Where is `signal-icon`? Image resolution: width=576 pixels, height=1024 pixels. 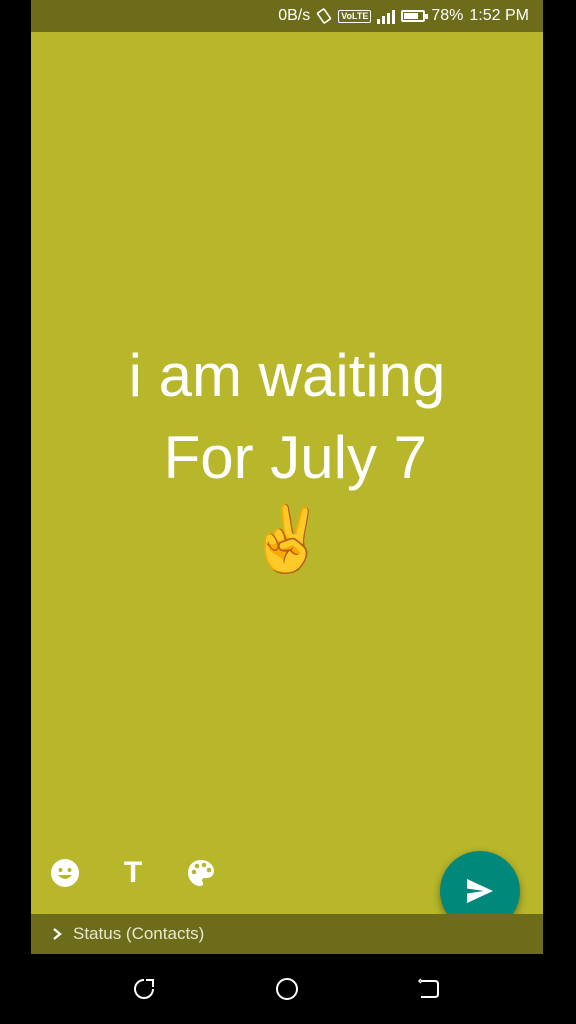
signal-icon is located at coordinates (386, 16).